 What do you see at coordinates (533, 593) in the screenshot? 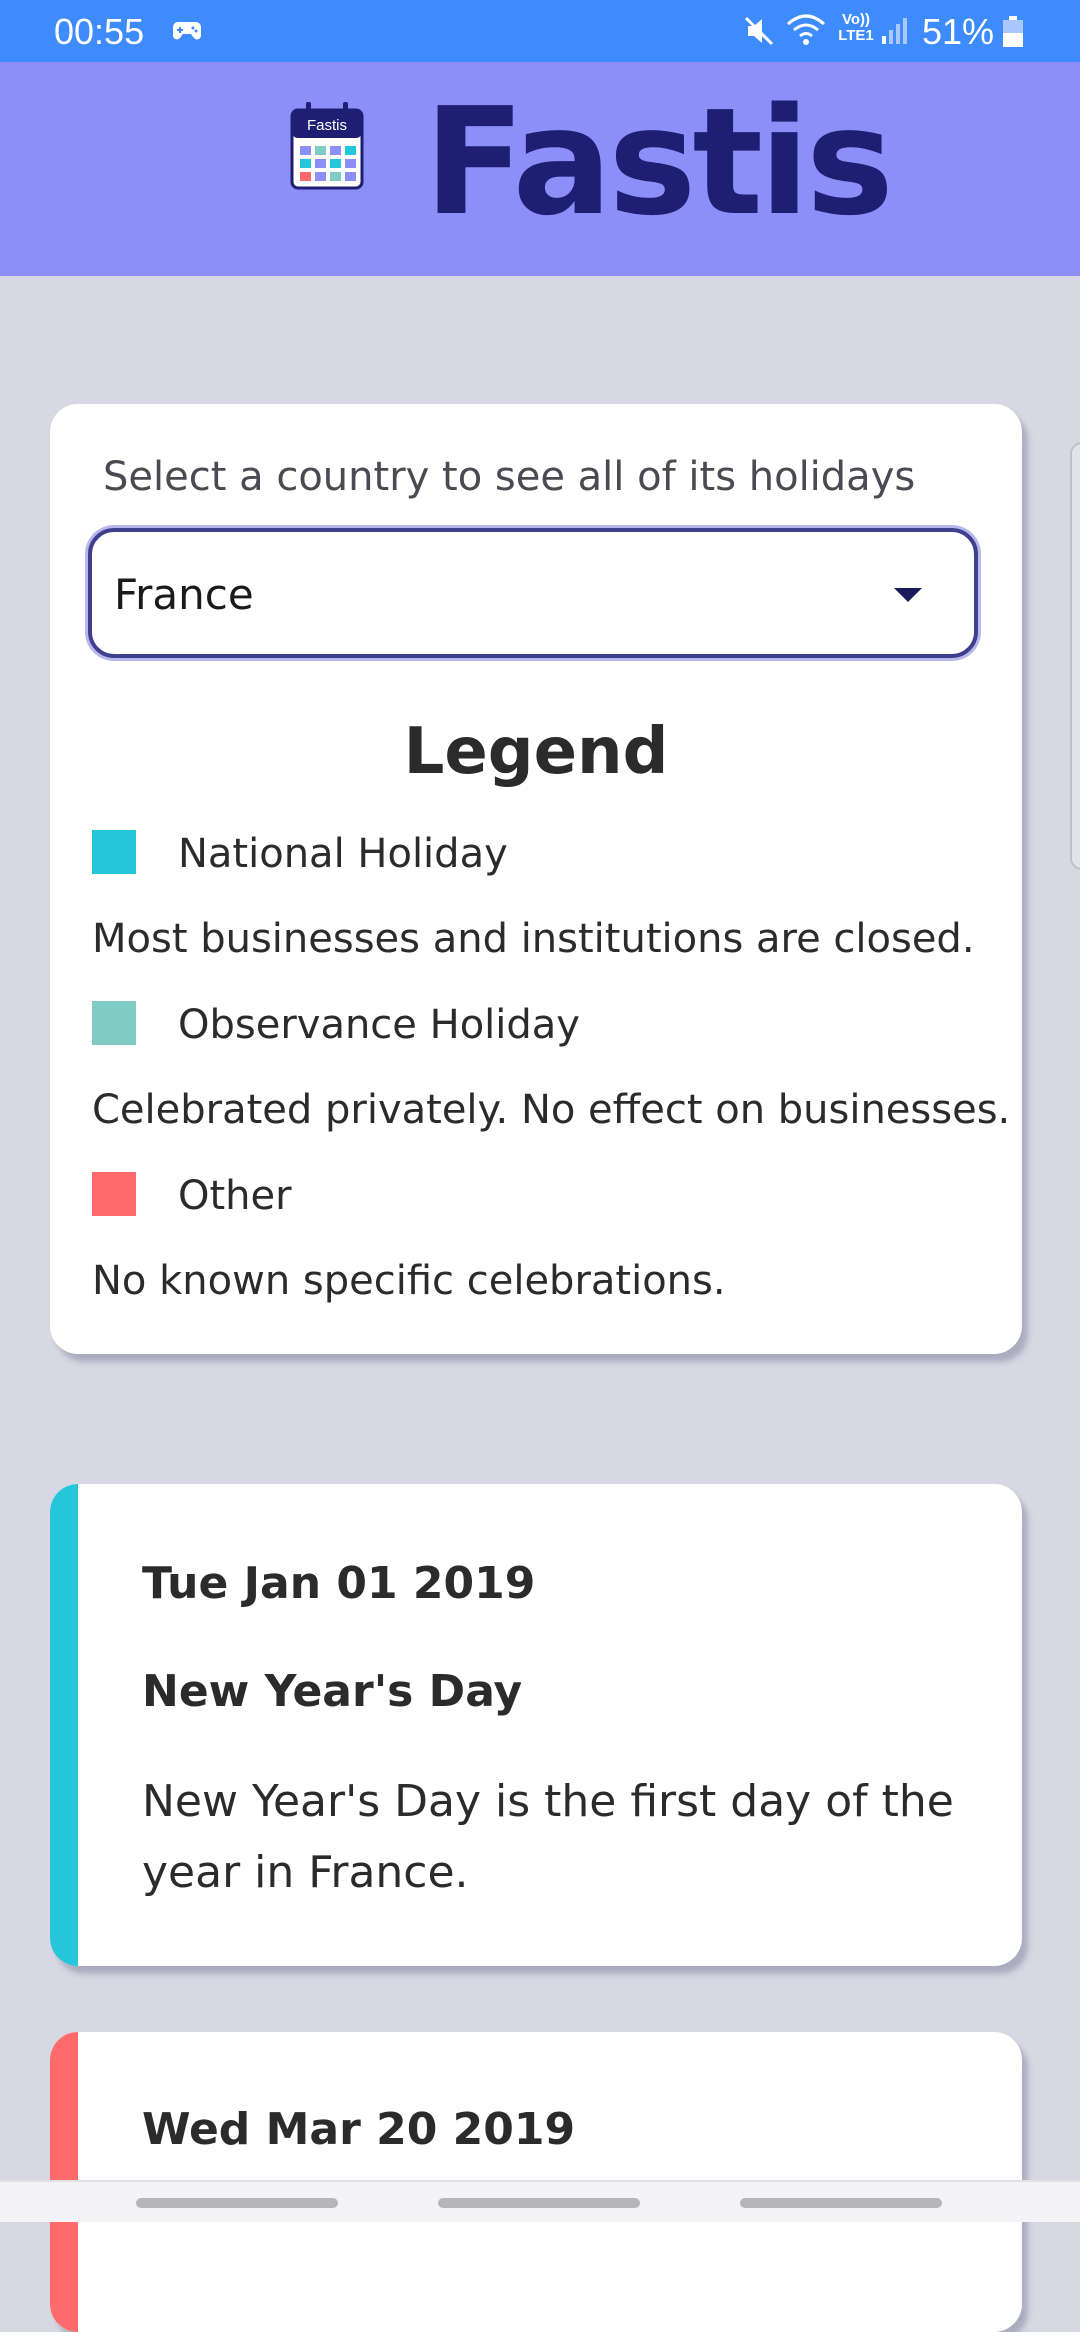
I see `country-select: France` at bounding box center [533, 593].